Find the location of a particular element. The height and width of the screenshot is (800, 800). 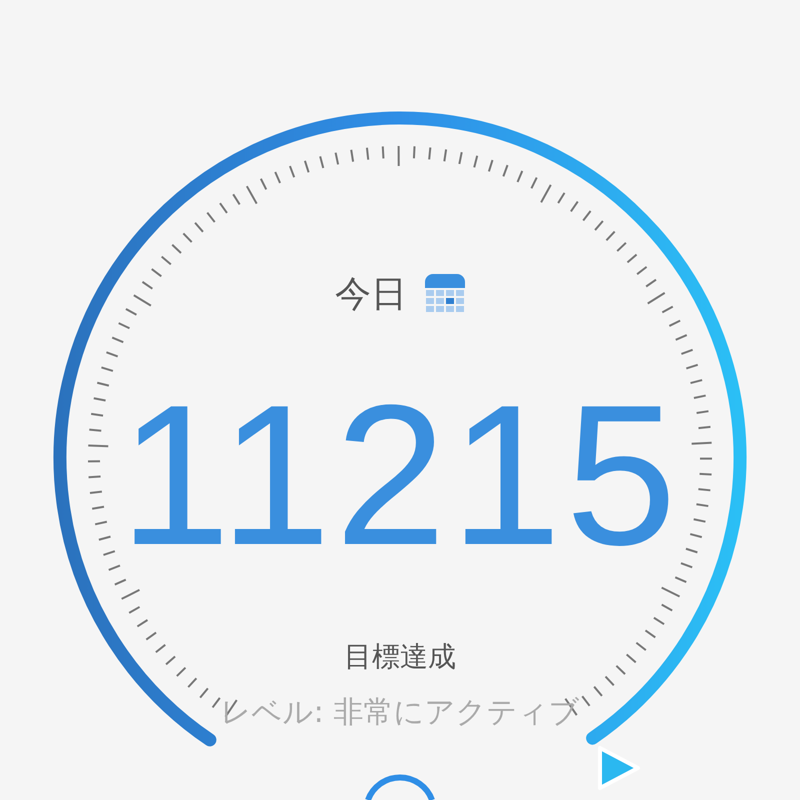

circle-button-icon is located at coordinates (400, 787).